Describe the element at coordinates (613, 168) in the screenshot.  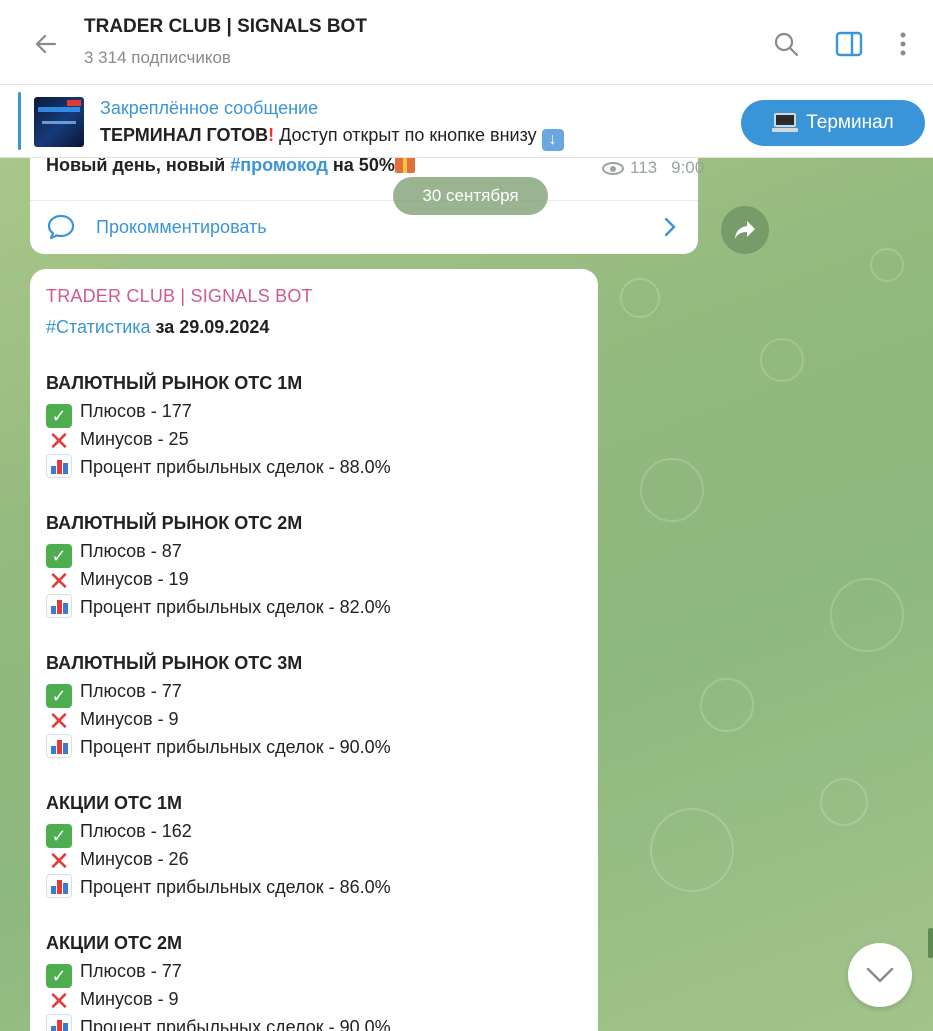
I see `eye-icon` at that location.